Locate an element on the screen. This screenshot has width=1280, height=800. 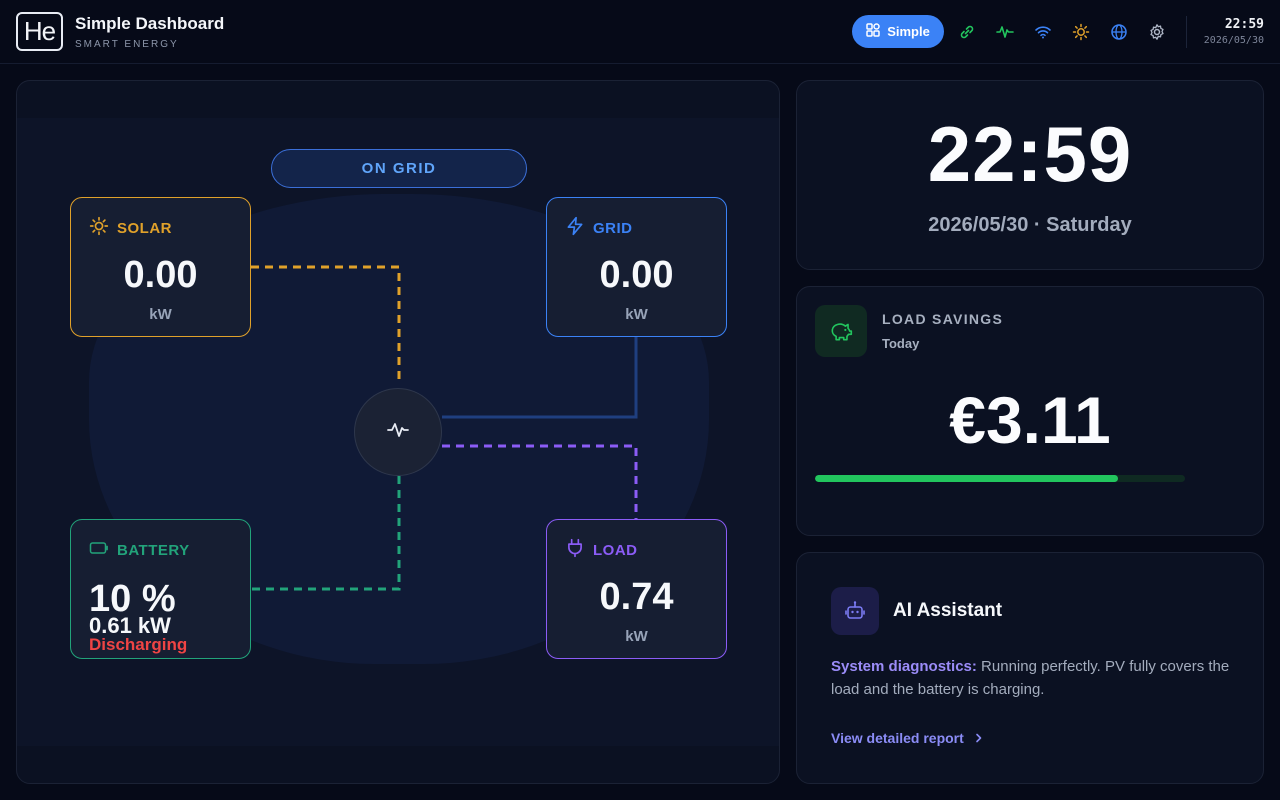
battery-icon is located at coordinates (99, 550).